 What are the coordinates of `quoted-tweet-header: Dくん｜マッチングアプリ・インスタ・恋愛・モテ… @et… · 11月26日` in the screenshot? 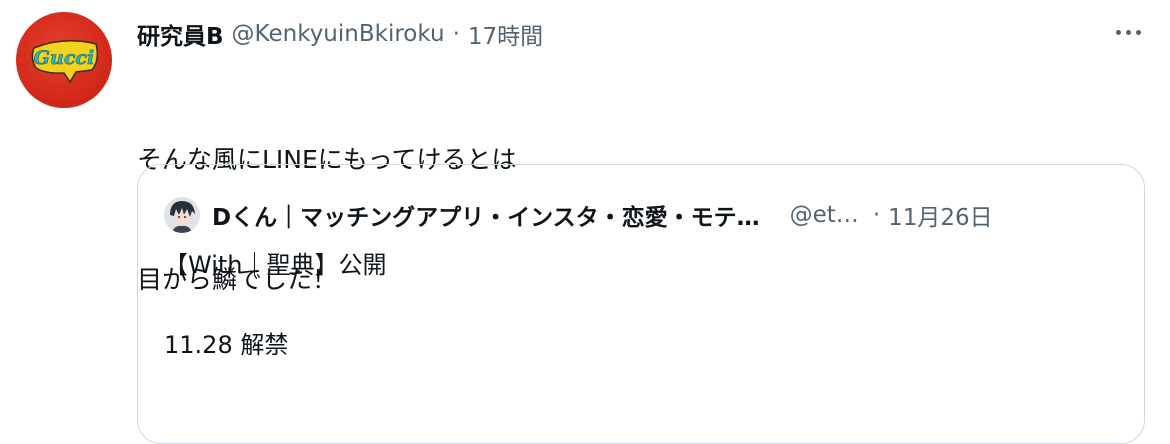 It's located at (644, 215).